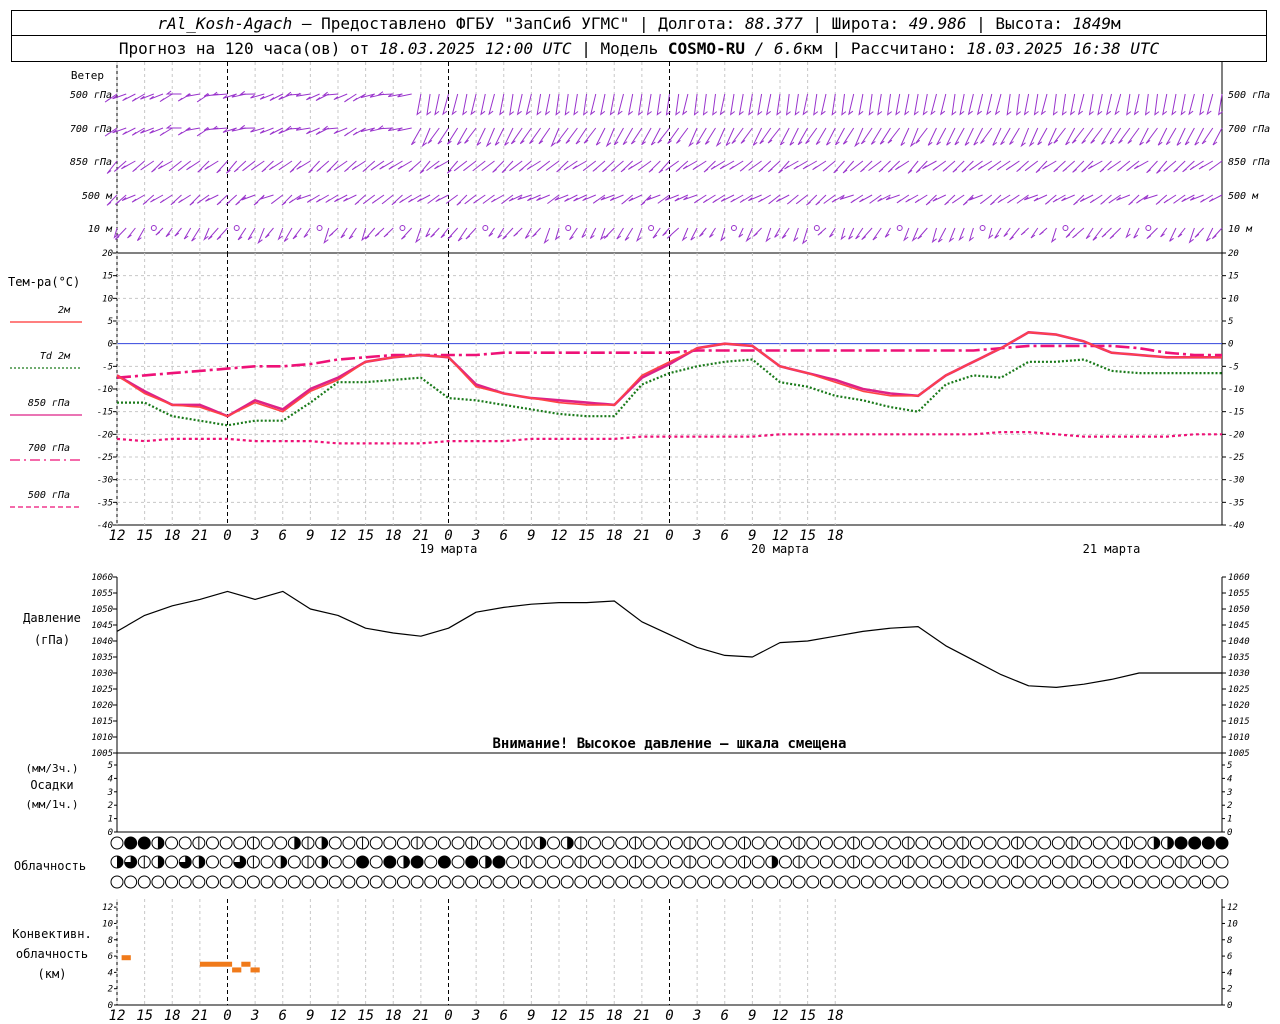  Describe the element at coordinates (1239, 690) in the screenshot. I see `pressure-axis-label-right: 1025` at that location.